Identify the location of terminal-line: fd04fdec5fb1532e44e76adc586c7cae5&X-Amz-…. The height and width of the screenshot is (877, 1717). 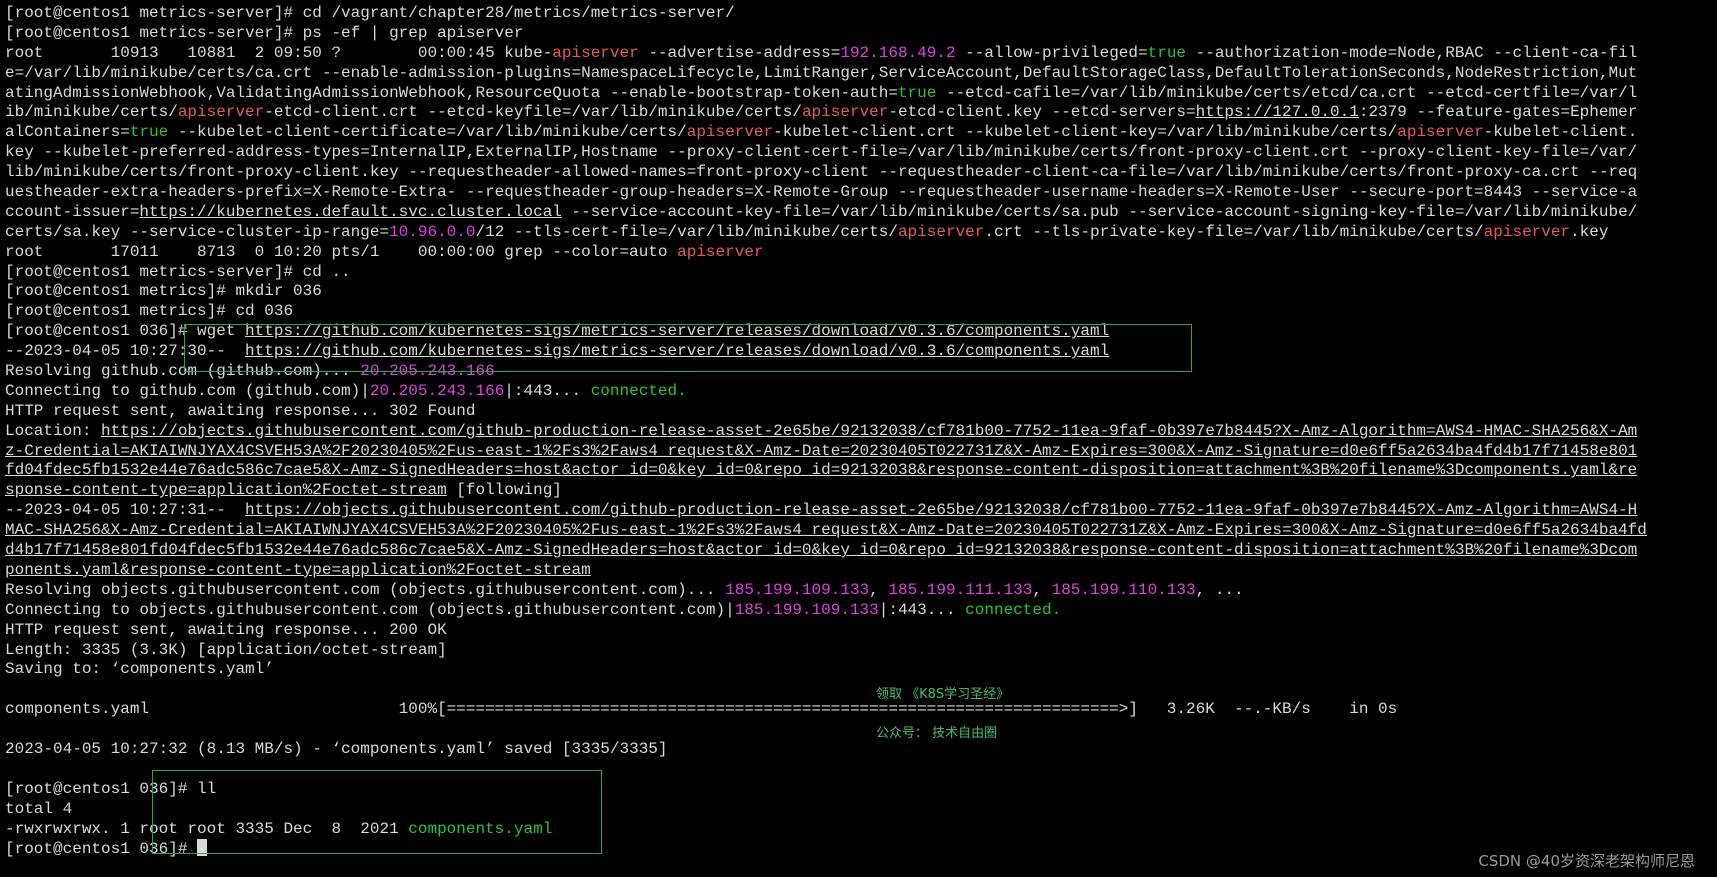
(857, 471).